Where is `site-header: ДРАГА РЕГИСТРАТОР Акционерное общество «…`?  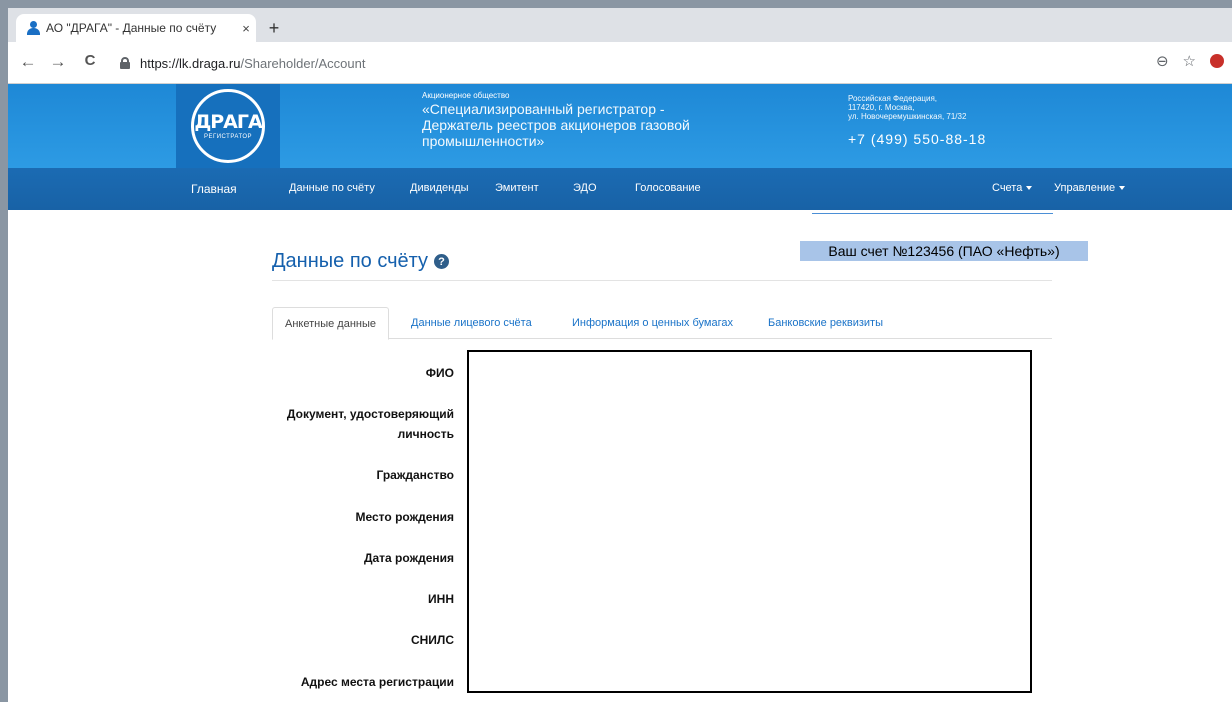 site-header: ДРАГА РЕГИСТРАТОР Акционерное общество «… is located at coordinates (620, 126).